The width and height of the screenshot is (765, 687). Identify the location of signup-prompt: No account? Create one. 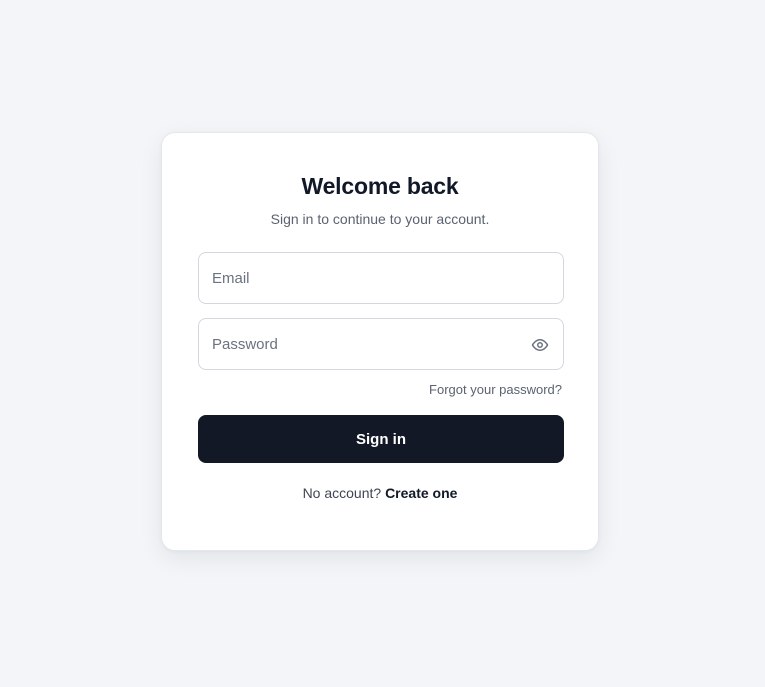
(380, 493).